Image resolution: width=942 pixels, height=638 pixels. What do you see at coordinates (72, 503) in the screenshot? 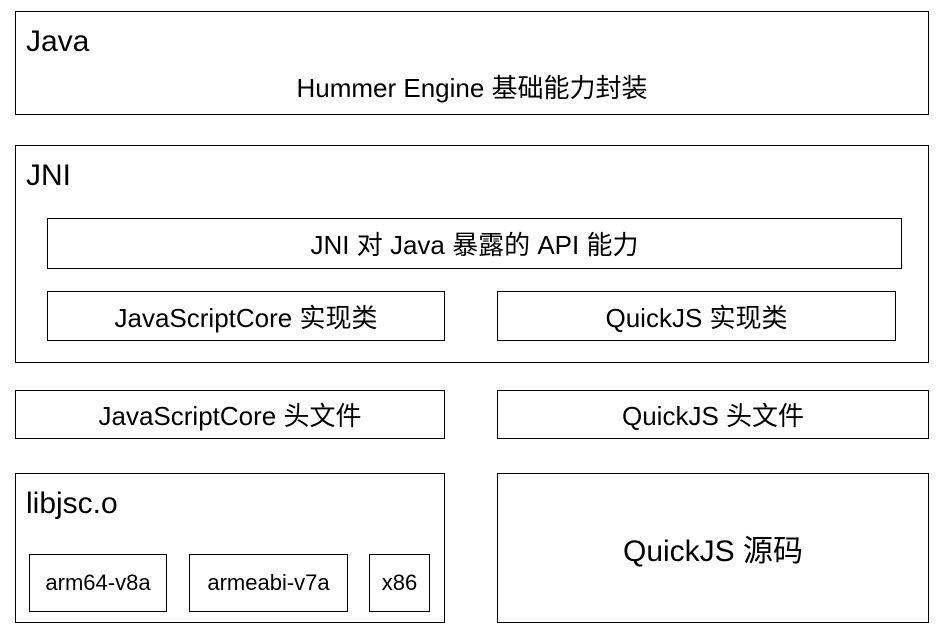
I see `libjsc-label: libjsc.o` at bounding box center [72, 503].